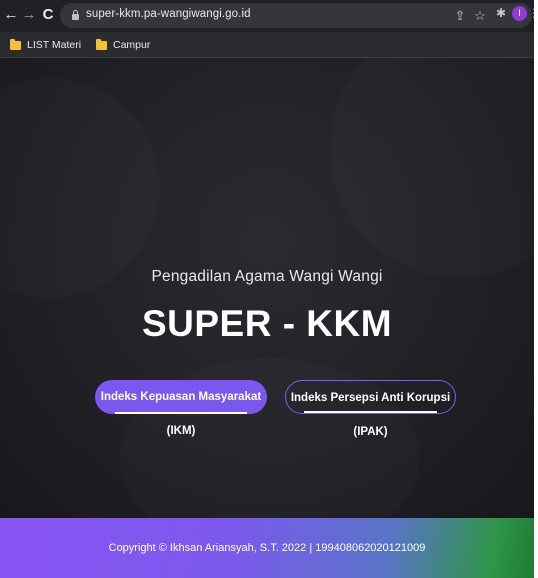 The width and height of the screenshot is (538, 578). What do you see at coordinates (370, 409) in the screenshot?
I see `ipak-button: Indeks Persepsi Anti Korupsi (IPAK)` at bounding box center [370, 409].